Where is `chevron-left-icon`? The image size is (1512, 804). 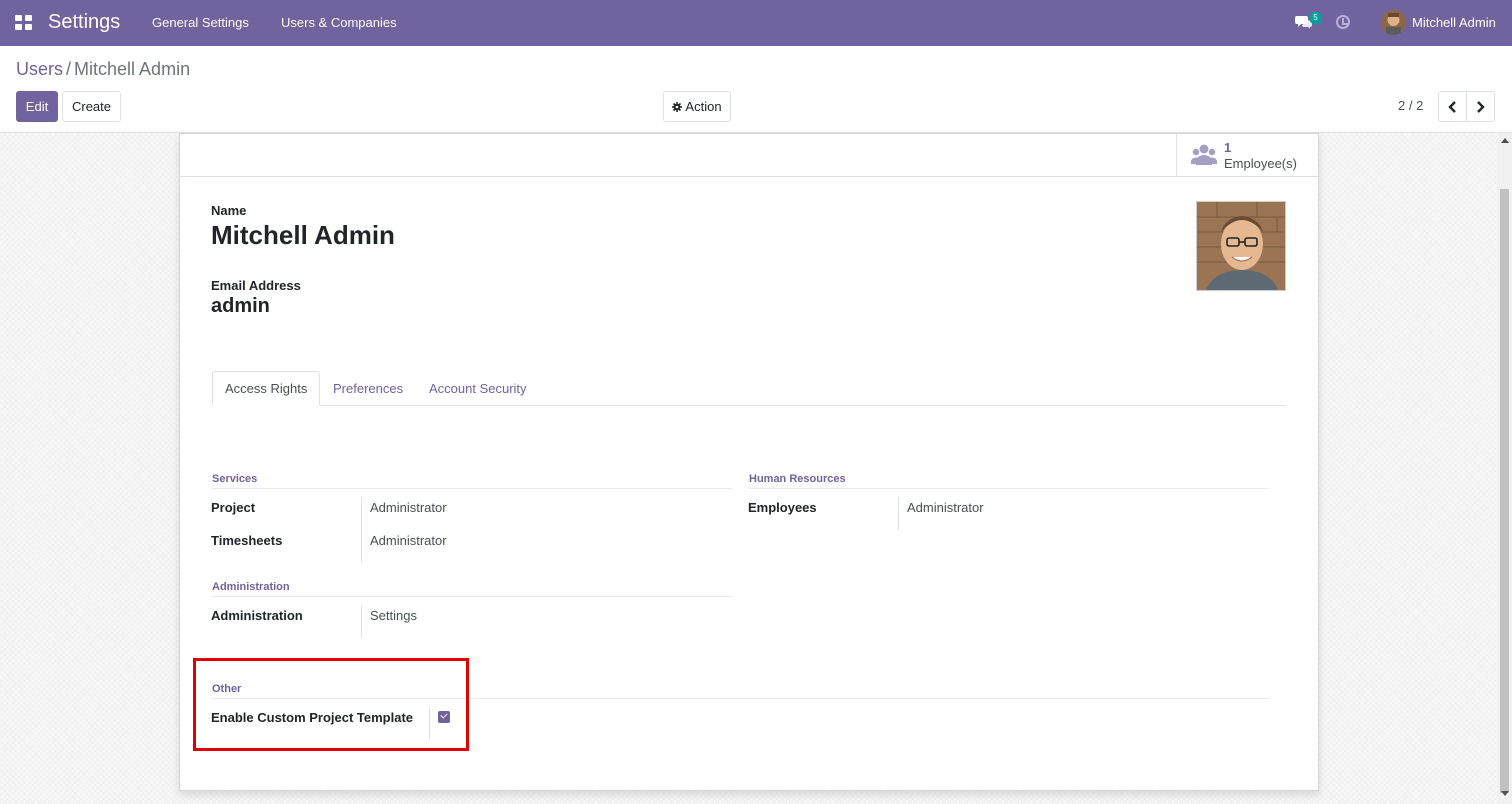
chevron-left-icon is located at coordinates (1452, 106).